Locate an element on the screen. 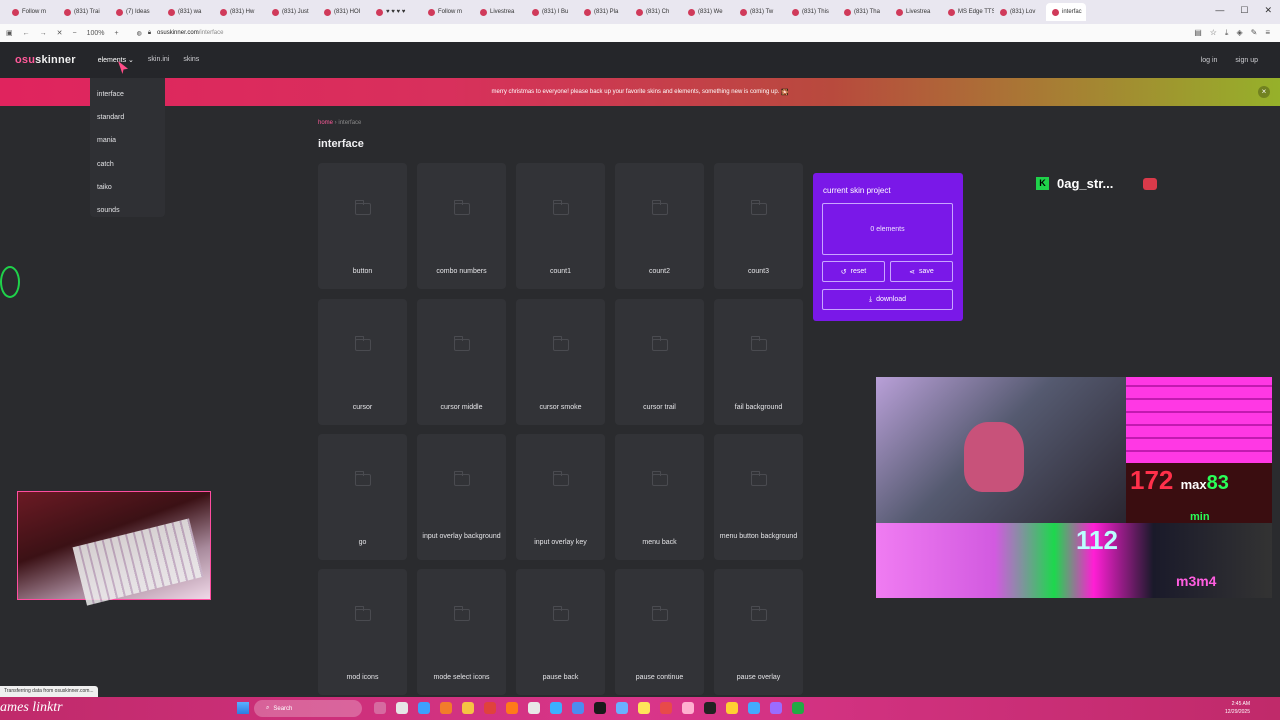 This screenshot has width=1280, height=720. element-card: pause back is located at coordinates (560, 632).